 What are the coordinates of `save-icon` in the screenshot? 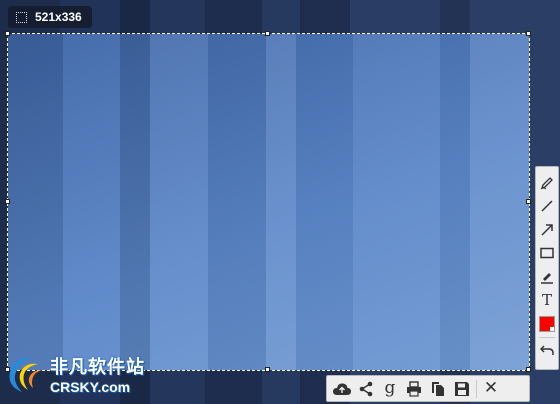 It's located at (462, 388).